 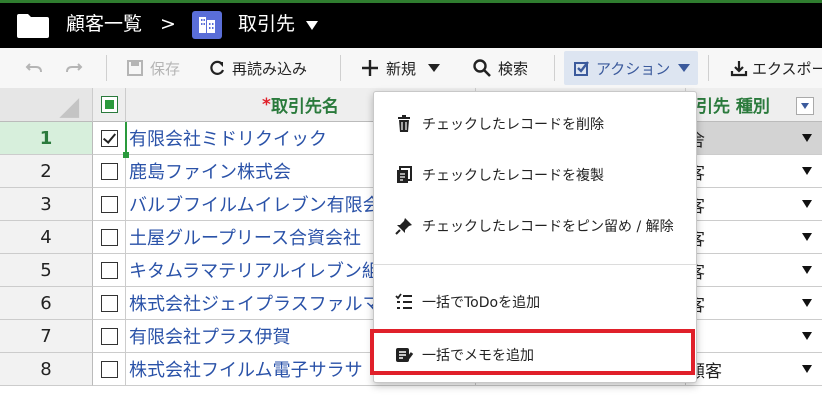 I want to click on row-number: 4, so click(x=46, y=237).